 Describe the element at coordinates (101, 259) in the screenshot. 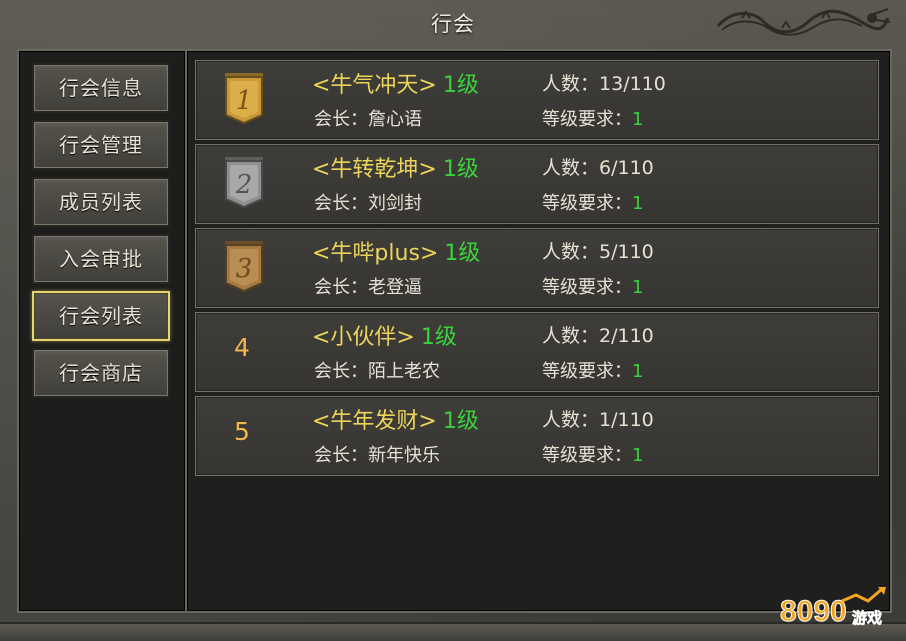

I see `sidebar-item-join-approval: 入会审批` at that location.